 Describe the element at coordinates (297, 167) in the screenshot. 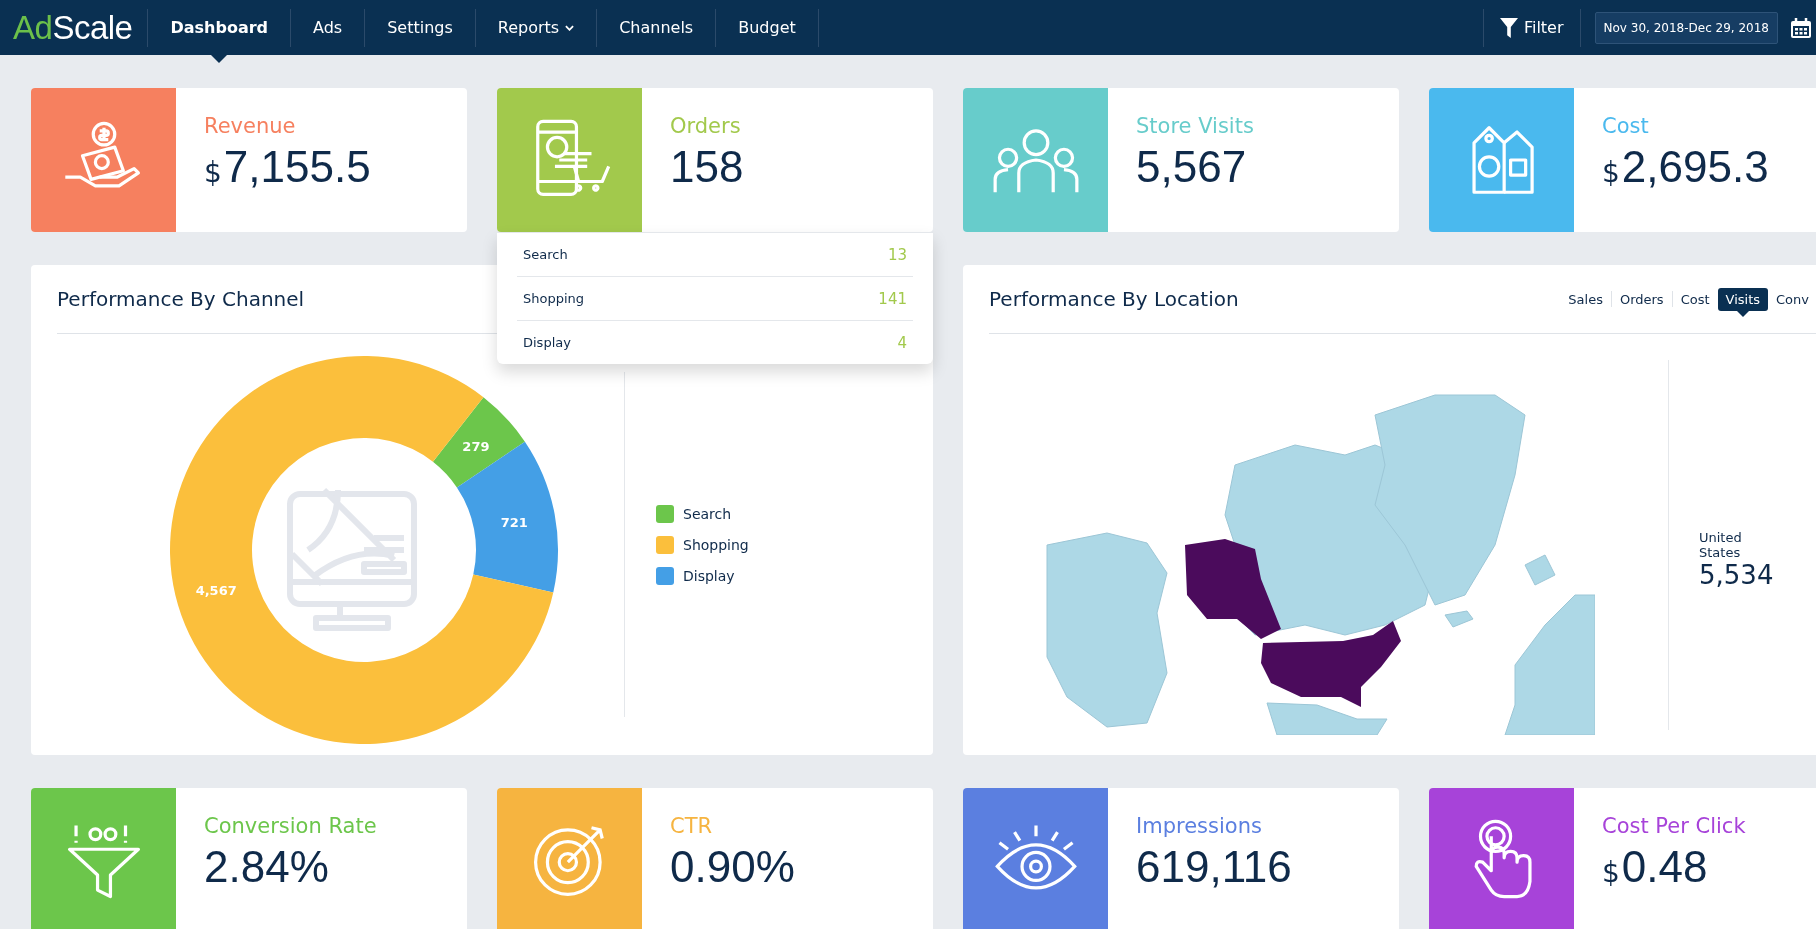

I see `stat-value: 7,155.5` at that location.